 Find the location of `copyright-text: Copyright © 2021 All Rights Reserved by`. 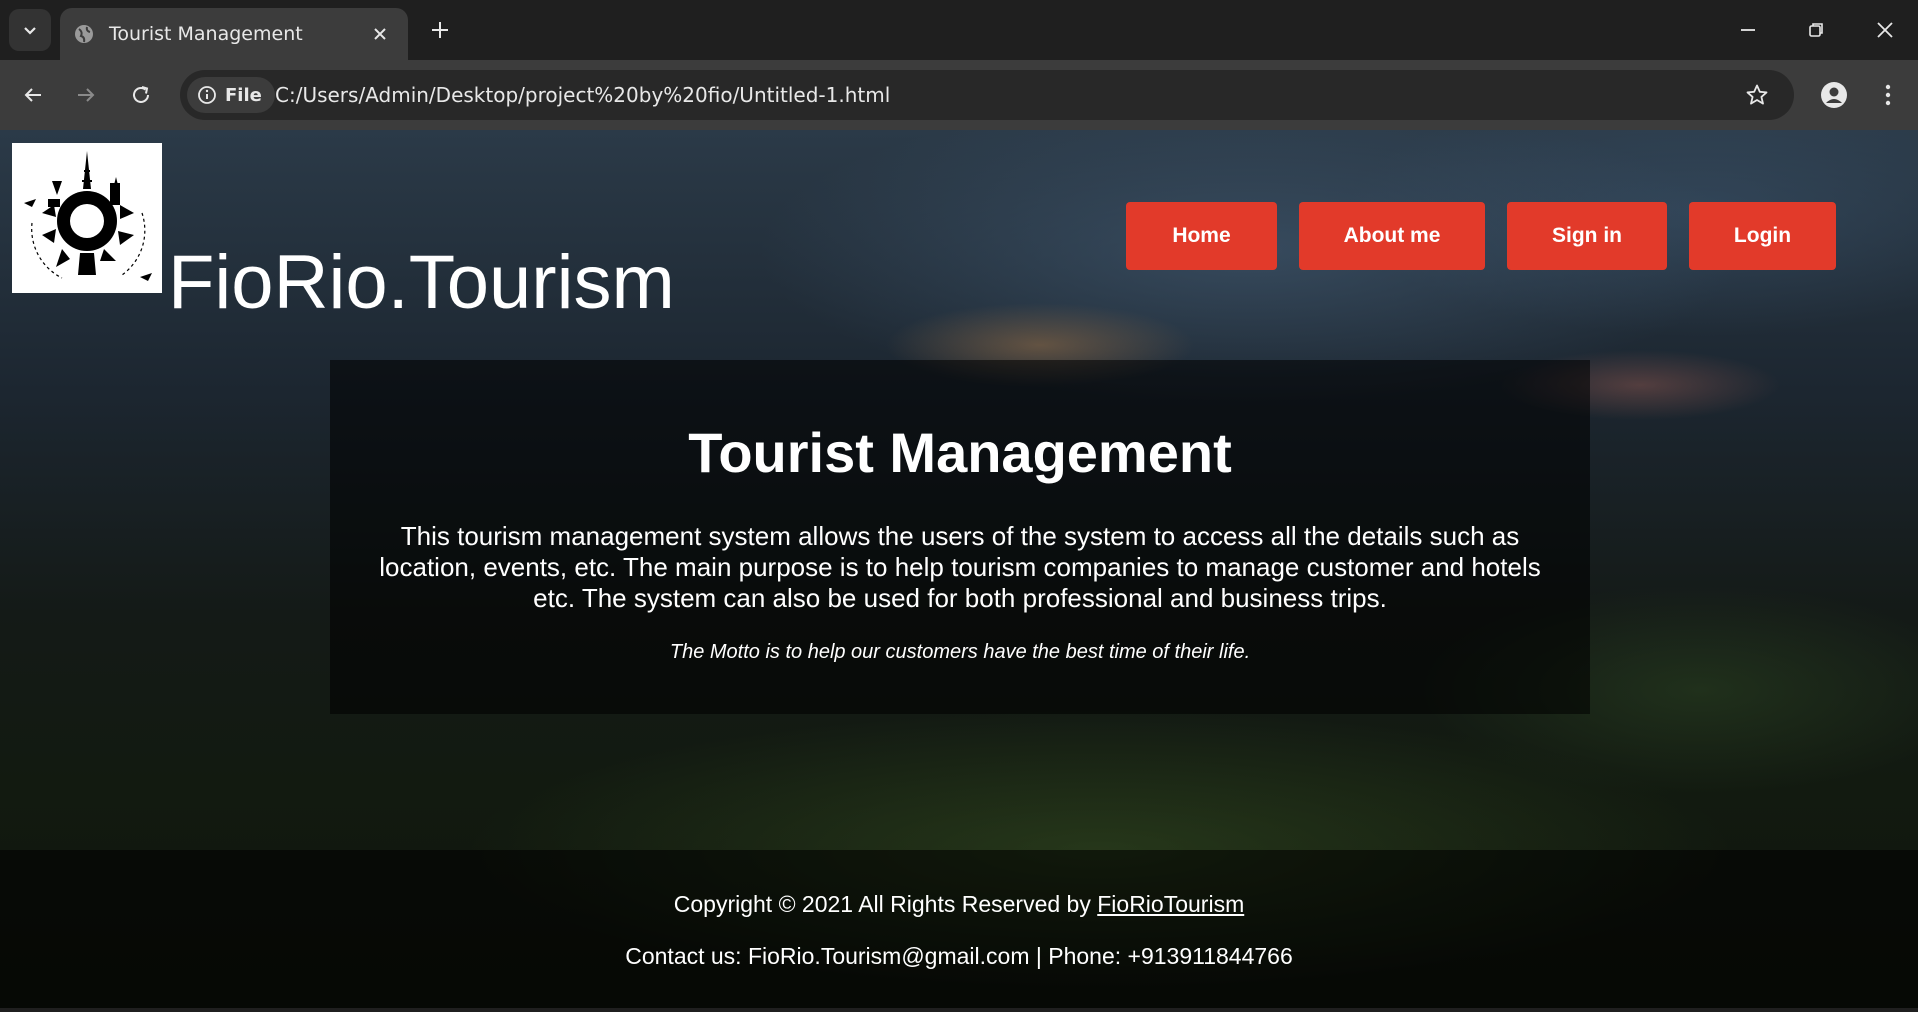

copyright-text: Copyright © 2021 All Rights Reserved by is located at coordinates (885, 904).